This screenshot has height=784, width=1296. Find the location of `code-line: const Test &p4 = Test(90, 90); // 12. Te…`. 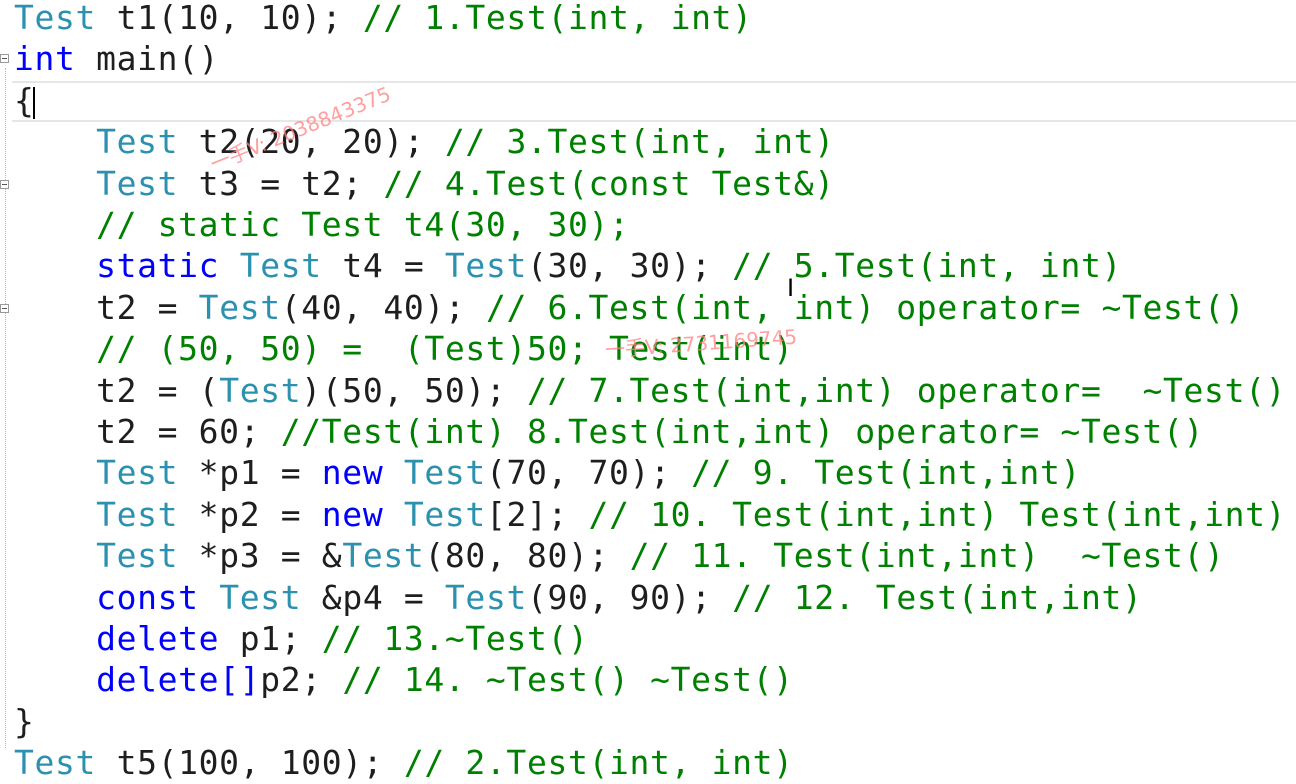

code-line: const Test &p4 = Test(90, 90); // 12. Te… is located at coordinates (578, 597).